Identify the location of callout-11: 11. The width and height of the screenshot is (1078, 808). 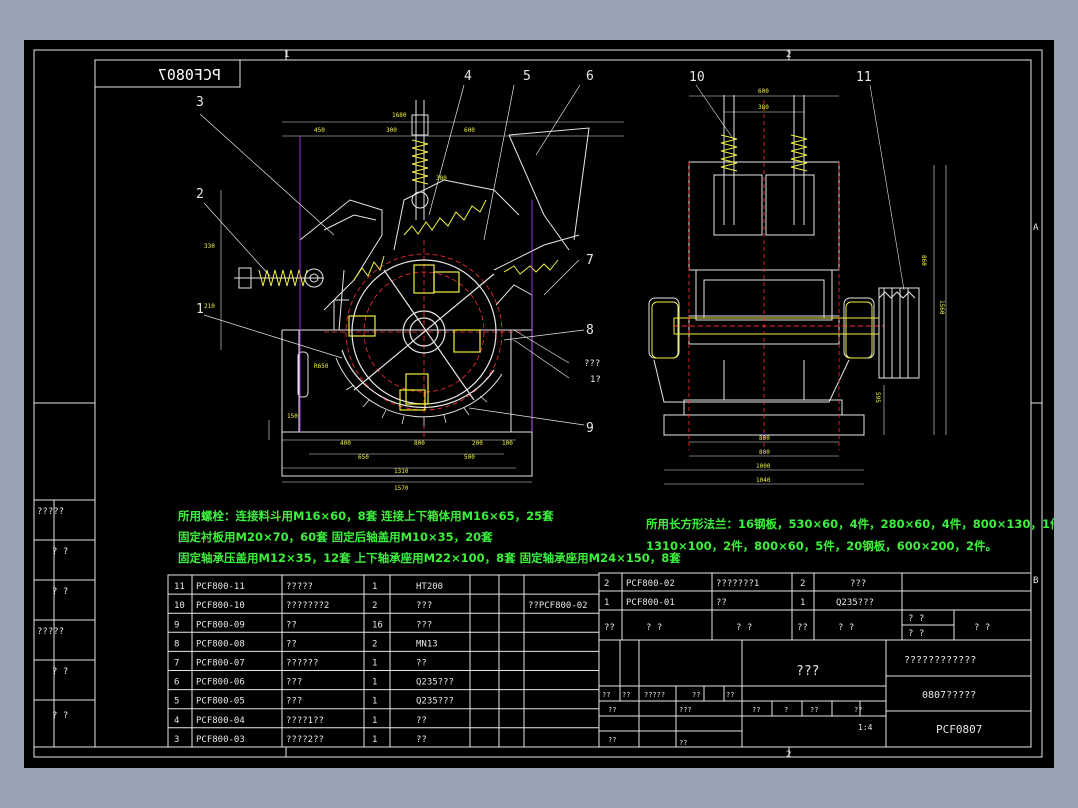
(864, 77).